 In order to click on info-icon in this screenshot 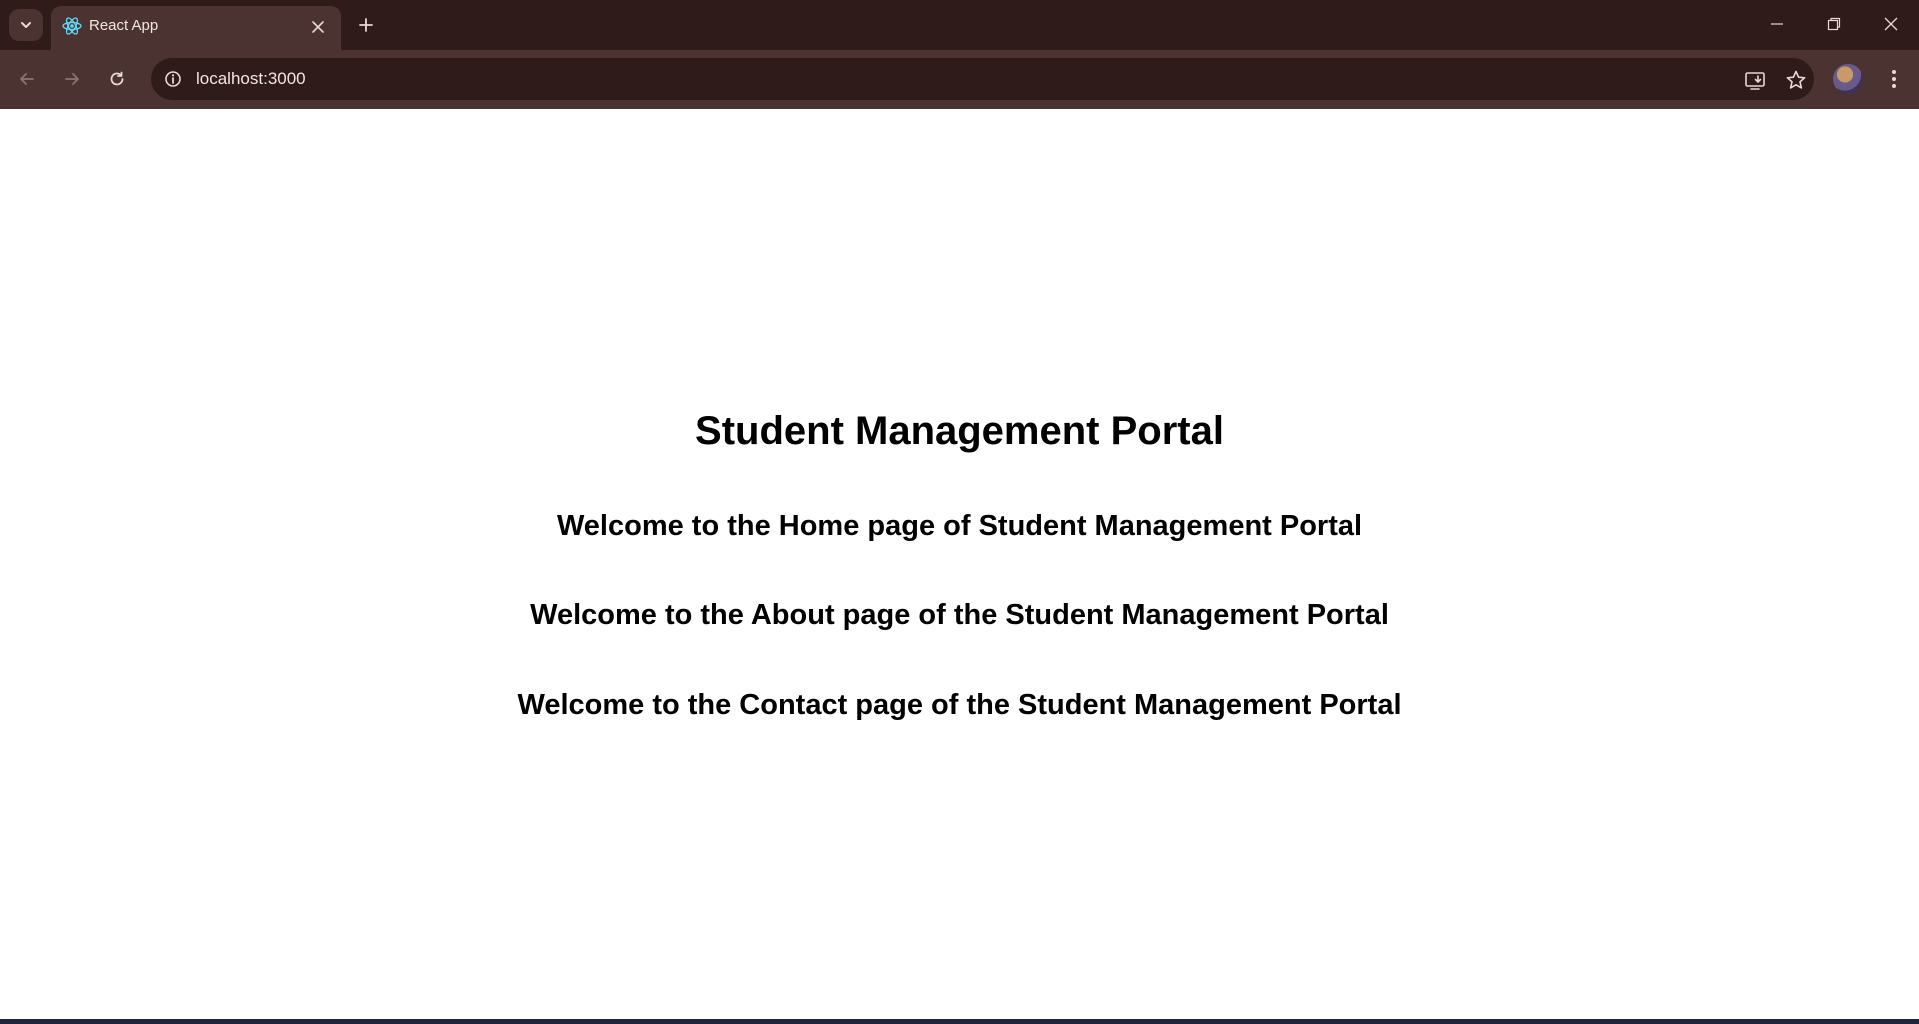, I will do `click(173, 79)`.